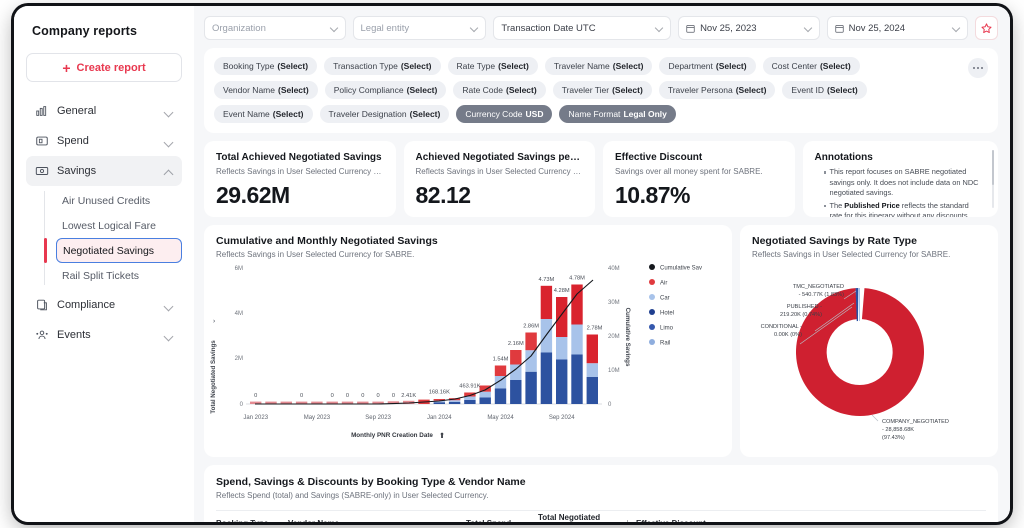 This screenshot has width=1024, height=528. Describe the element at coordinates (104, 141) in the screenshot. I see `sidebar-item-spend: Spend` at that location.